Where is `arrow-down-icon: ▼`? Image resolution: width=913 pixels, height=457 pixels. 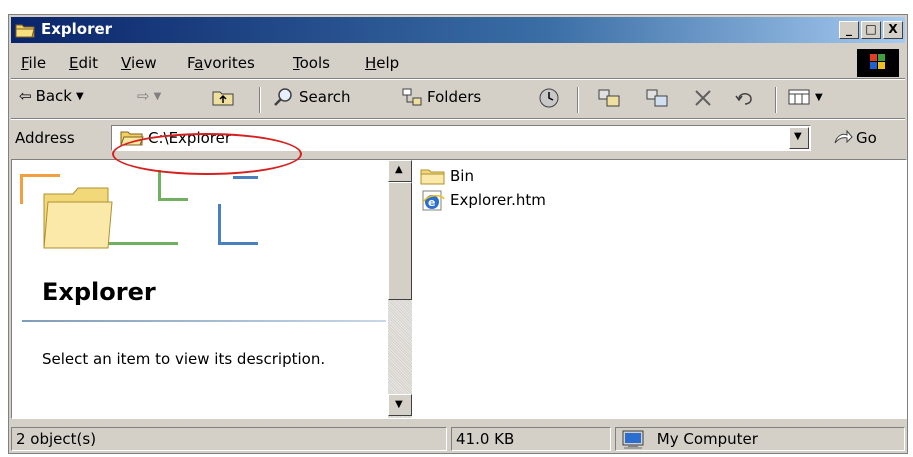 arrow-down-icon: ▼ is located at coordinates (399, 404).